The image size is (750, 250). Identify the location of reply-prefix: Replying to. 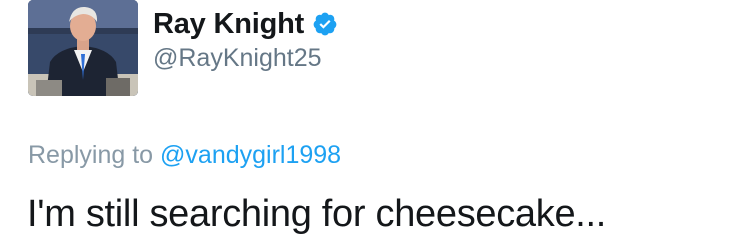
(91, 155).